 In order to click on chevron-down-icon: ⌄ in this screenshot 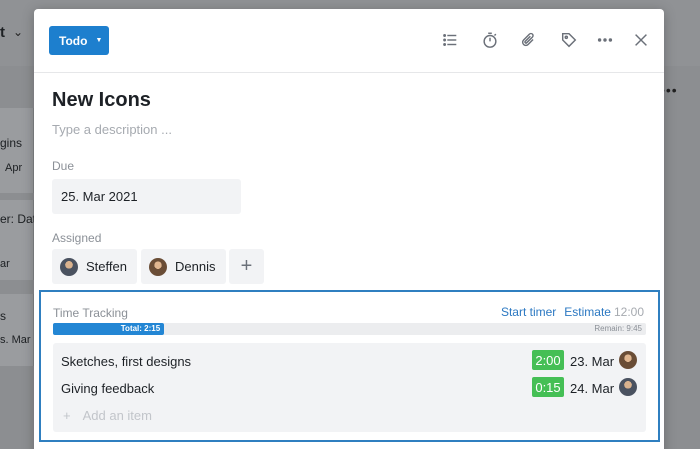, I will do `click(18, 32)`.